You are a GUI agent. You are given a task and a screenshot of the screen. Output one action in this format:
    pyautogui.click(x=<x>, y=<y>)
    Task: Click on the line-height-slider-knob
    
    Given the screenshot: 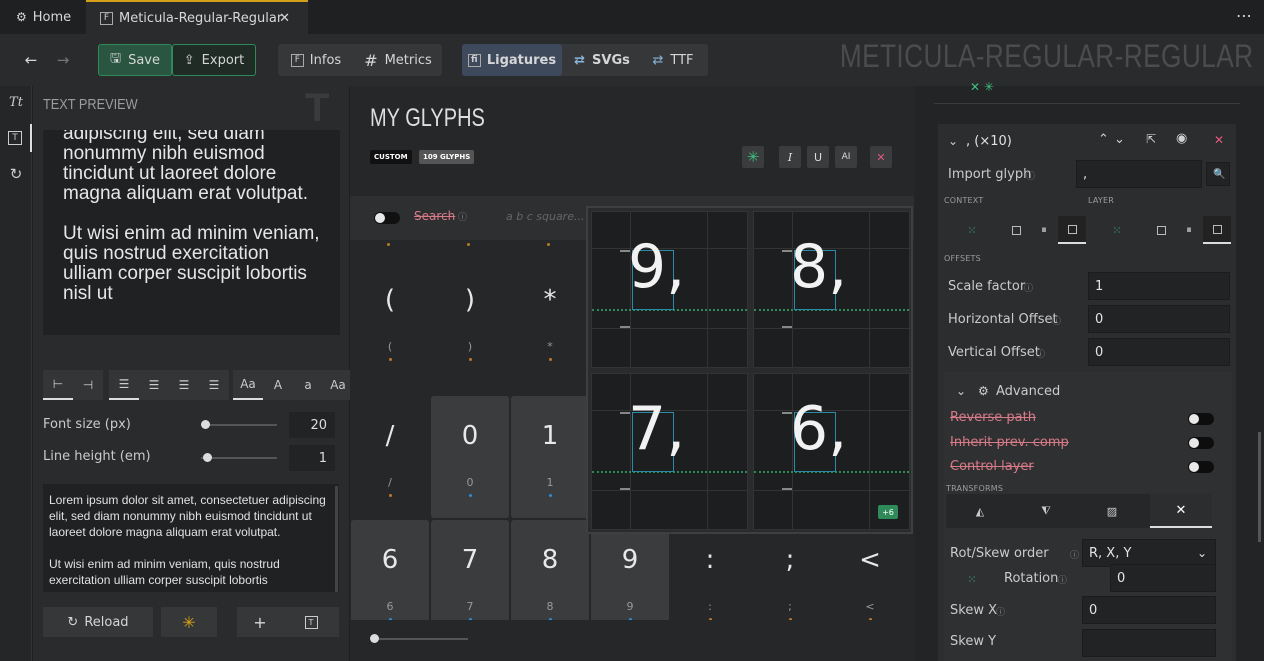 What is the action you would take?
    pyautogui.click(x=207, y=457)
    